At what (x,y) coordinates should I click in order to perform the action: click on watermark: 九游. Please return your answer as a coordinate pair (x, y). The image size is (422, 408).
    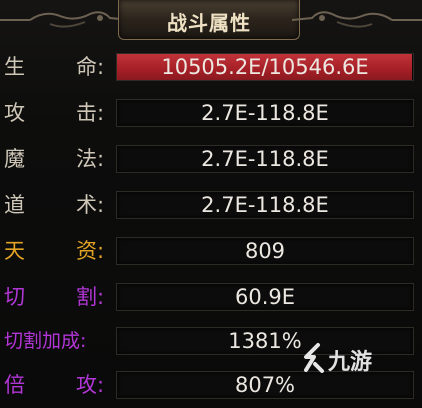
    Looking at the image, I should click on (346, 360).